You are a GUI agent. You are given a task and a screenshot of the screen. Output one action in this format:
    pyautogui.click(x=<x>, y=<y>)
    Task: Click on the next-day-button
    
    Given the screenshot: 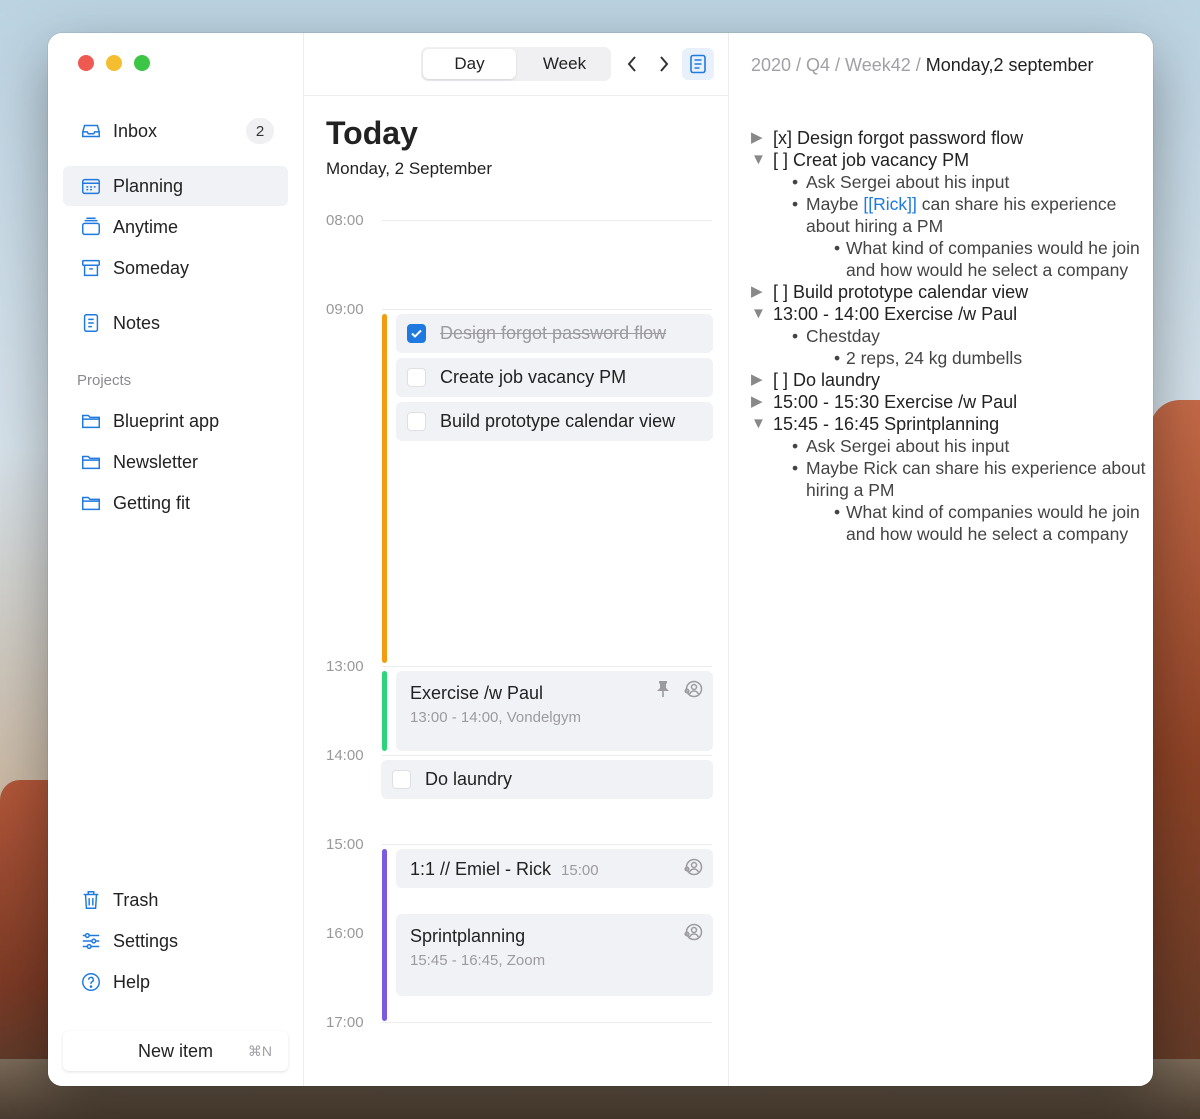 What is the action you would take?
    pyautogui.click(x=664, y=64)
    